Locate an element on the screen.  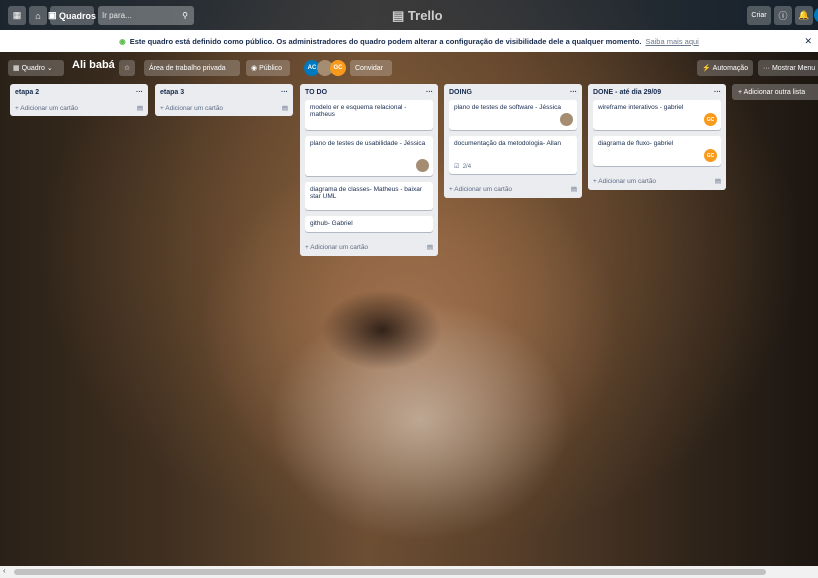
notifications-bell-icon: 🔔 is located at coordinates (804, 15).